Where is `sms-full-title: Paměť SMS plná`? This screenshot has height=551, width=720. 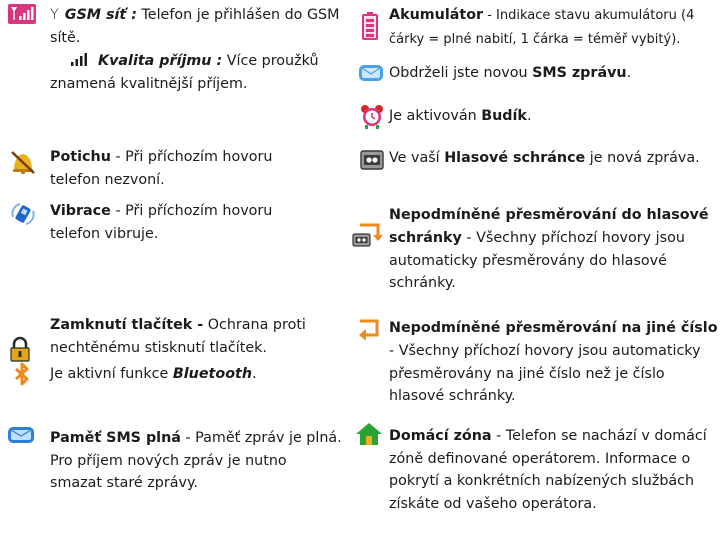
sms-full-title: Paměť SMS plná is located at coordinates (115, 438).